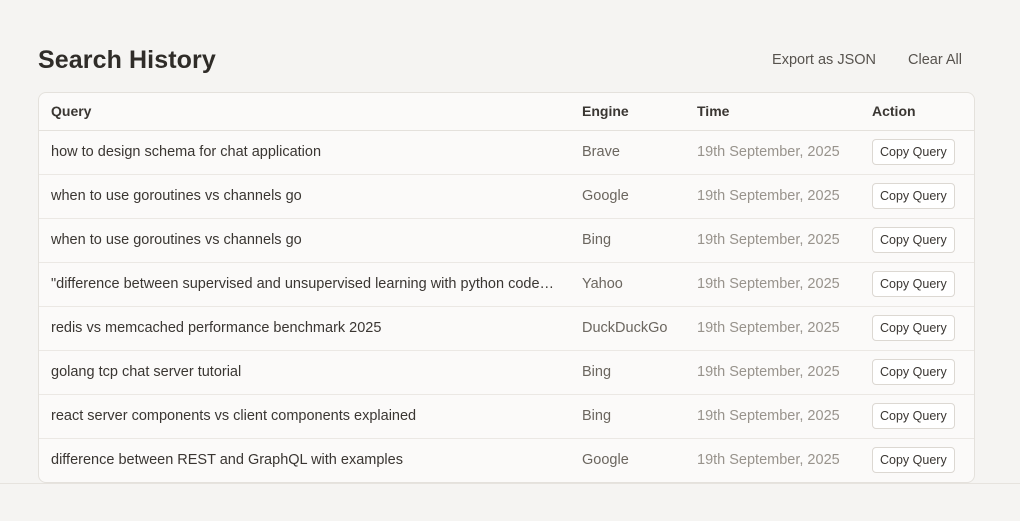 The image size is (1020, 521). What do you see at coordinates (627, 112) in the screenshot?
I see `column-header-engine: Engine` at bounding box center [627, 112].